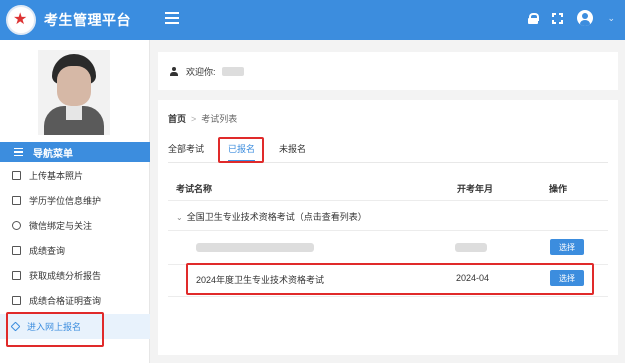 The image size is (625, 363). I want to click on nav-menu-title: 导航菜单, so click(53, 154).